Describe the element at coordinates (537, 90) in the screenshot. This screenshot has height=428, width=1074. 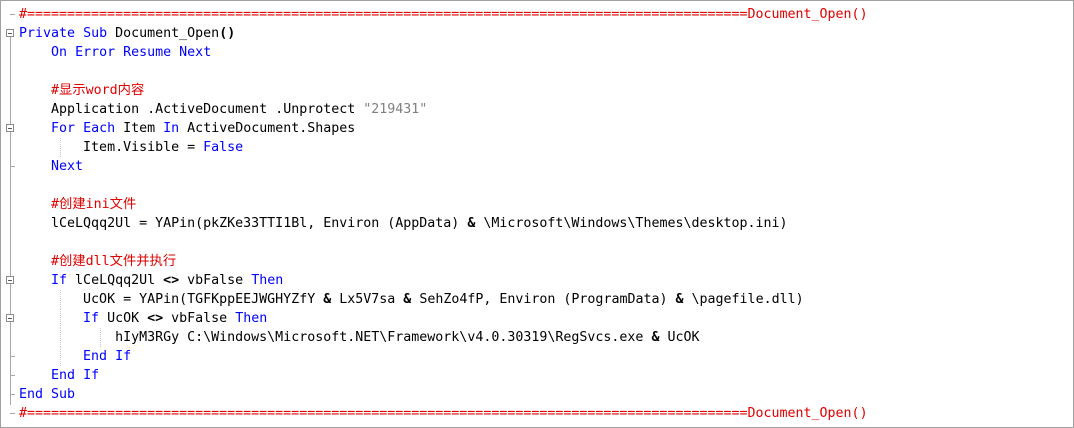
I see `code-line: #显示word内容` at that location.